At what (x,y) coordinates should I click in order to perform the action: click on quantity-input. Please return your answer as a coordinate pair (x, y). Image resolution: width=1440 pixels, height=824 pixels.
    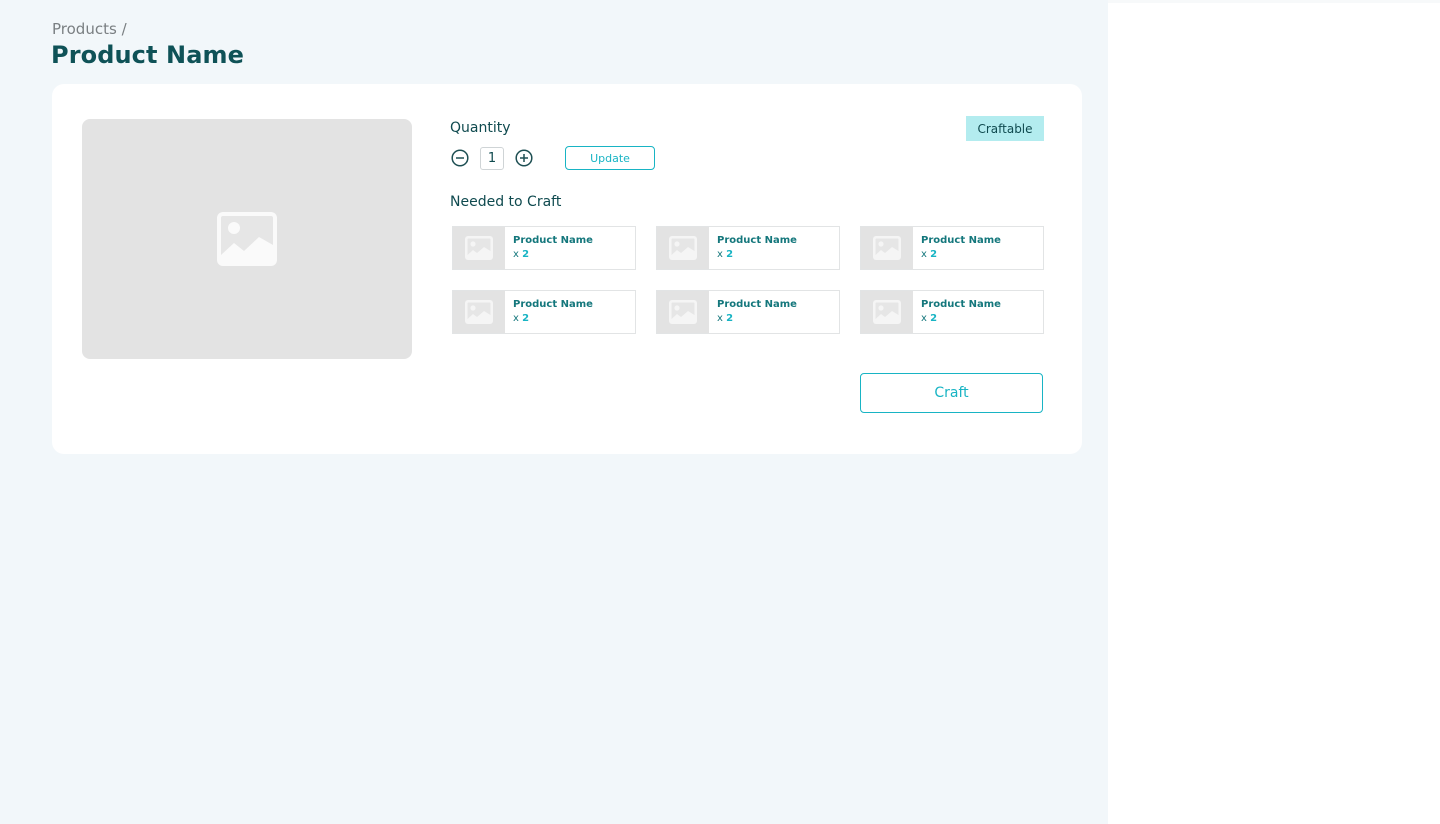
    Looking at the image, I should click on (492, 158).